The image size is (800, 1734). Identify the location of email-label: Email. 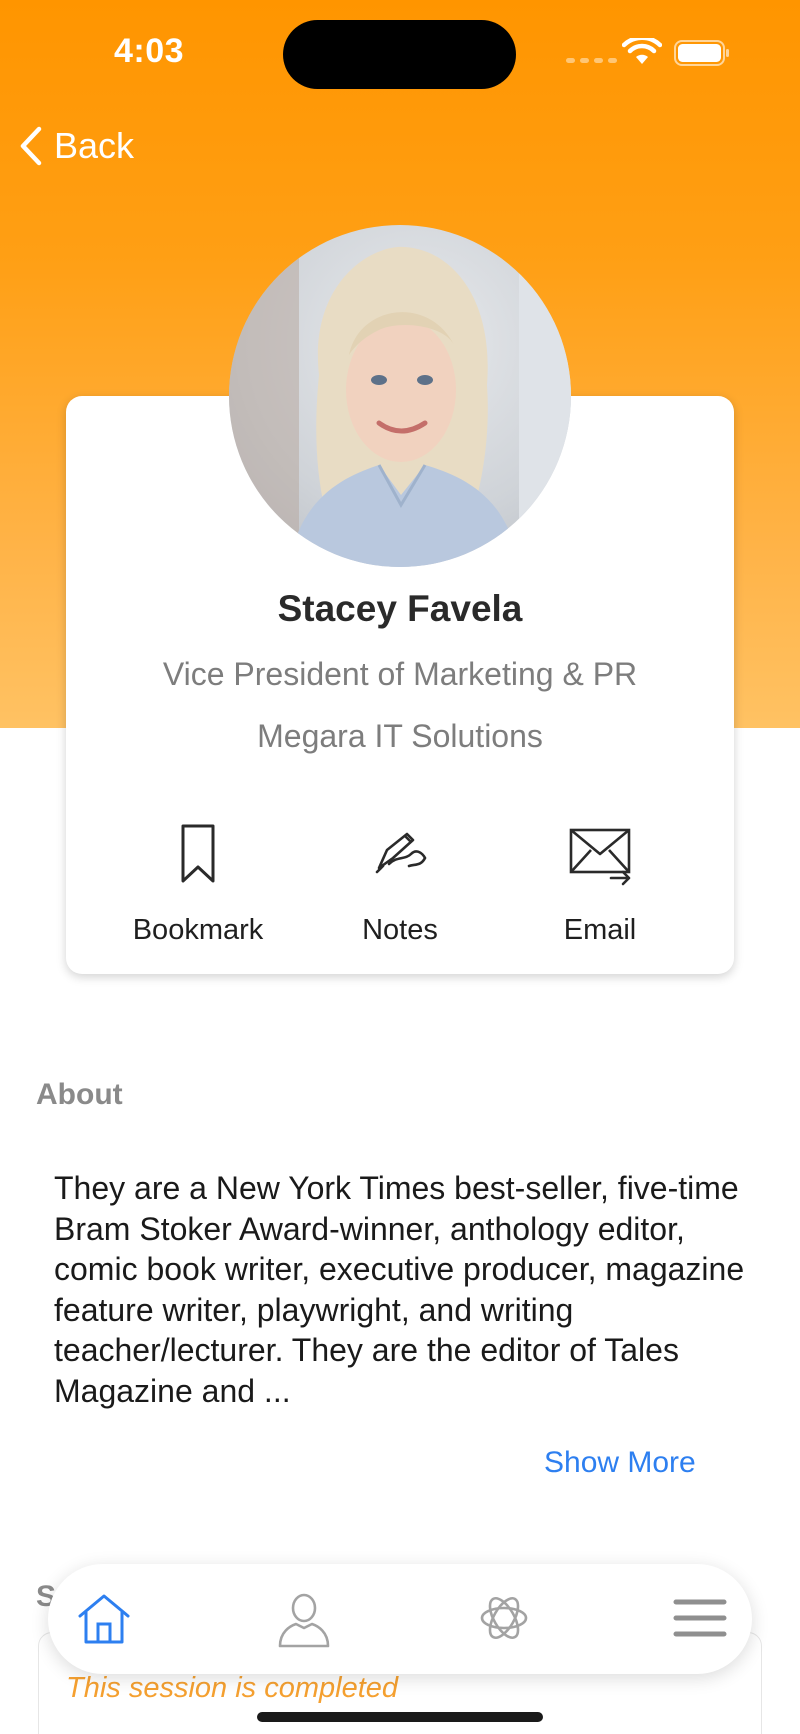
(600, 930).